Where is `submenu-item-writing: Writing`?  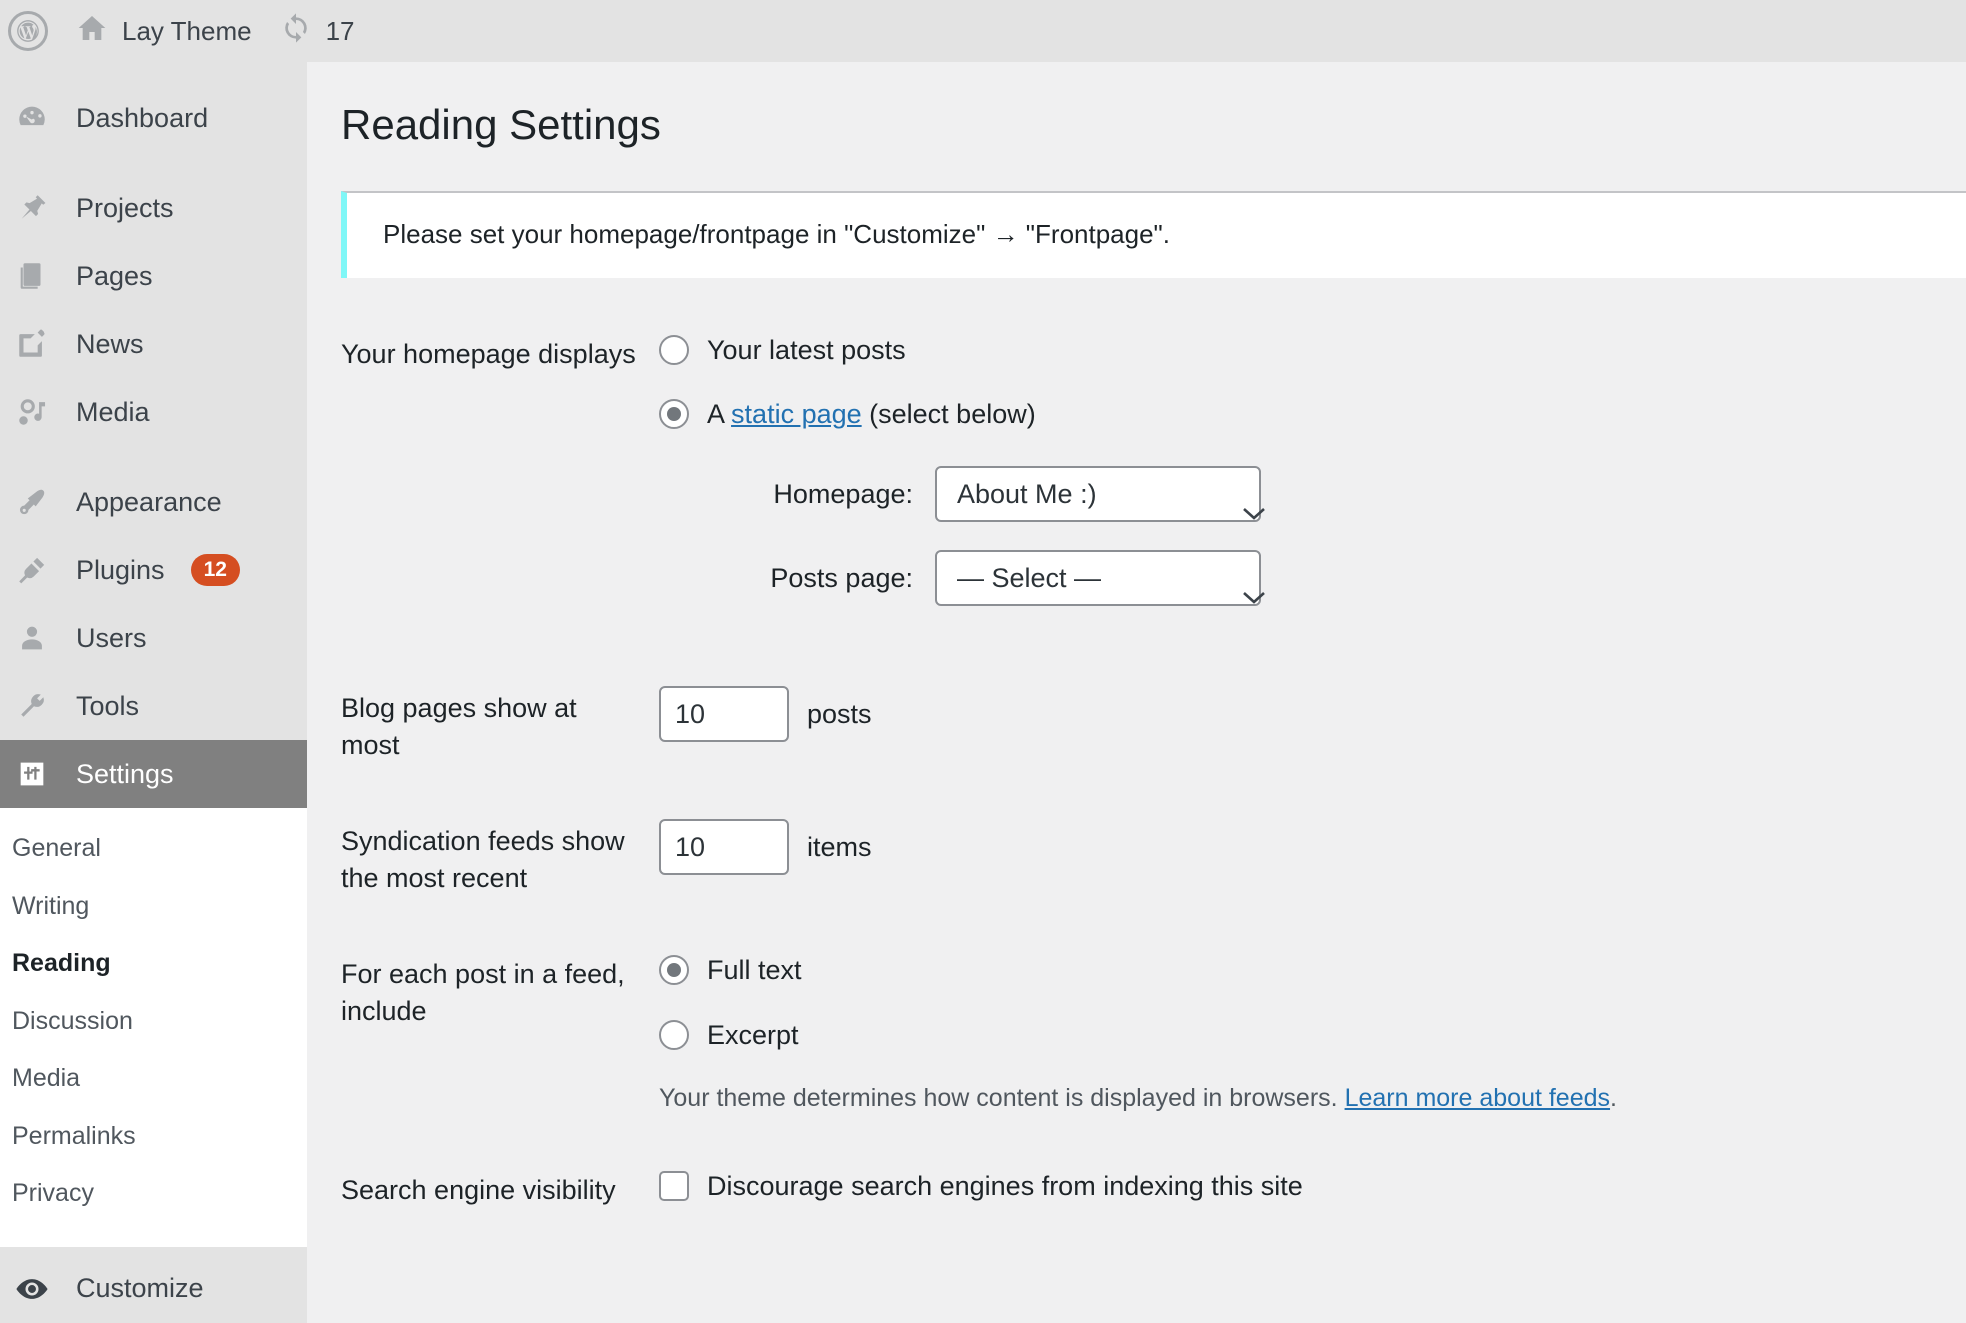 submenu-item-writing: Writing is located at coordinates (153, 907).